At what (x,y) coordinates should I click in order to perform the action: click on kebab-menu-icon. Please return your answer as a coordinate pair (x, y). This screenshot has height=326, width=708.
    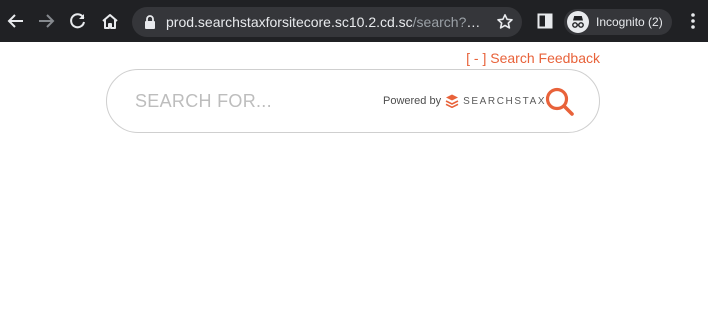
    Looking at the image, I should click on (693, 21).